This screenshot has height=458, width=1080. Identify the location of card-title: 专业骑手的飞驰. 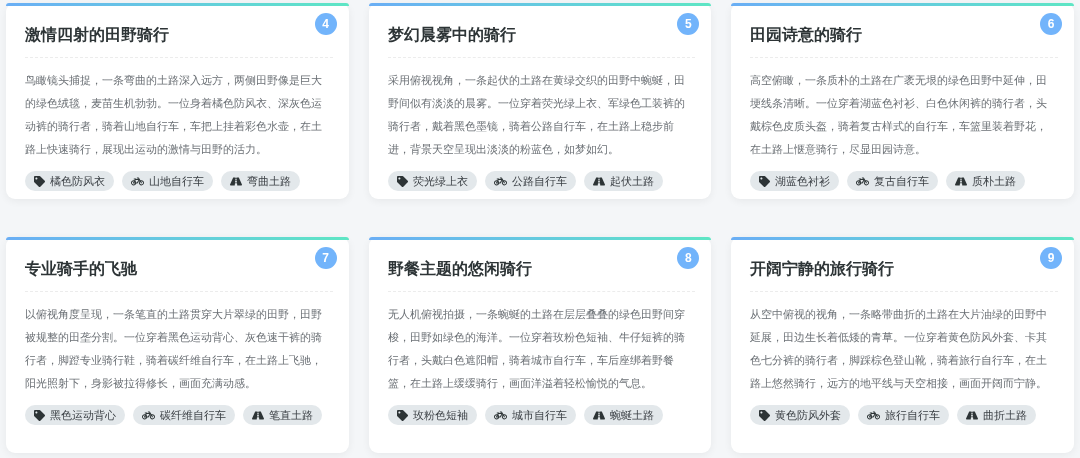
(81, 269).